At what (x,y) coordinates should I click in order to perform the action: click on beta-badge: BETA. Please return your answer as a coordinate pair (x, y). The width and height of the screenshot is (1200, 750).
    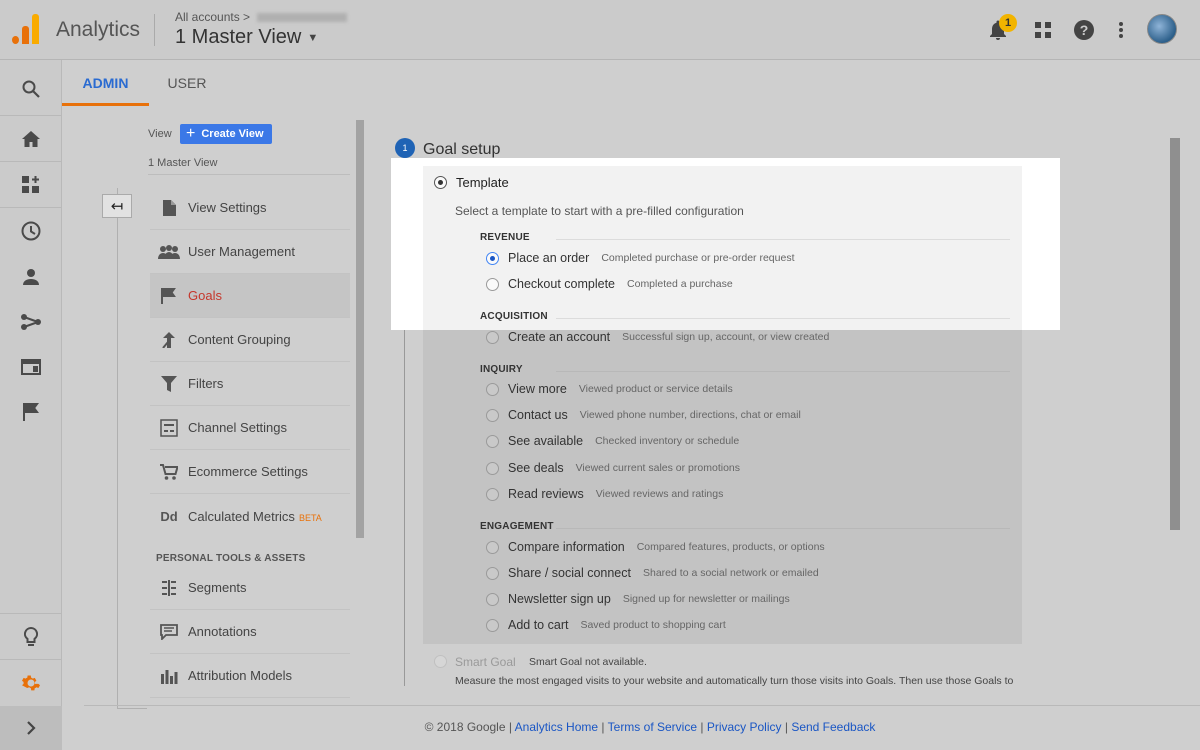
    Looking at the image, I should click on (310, 517).